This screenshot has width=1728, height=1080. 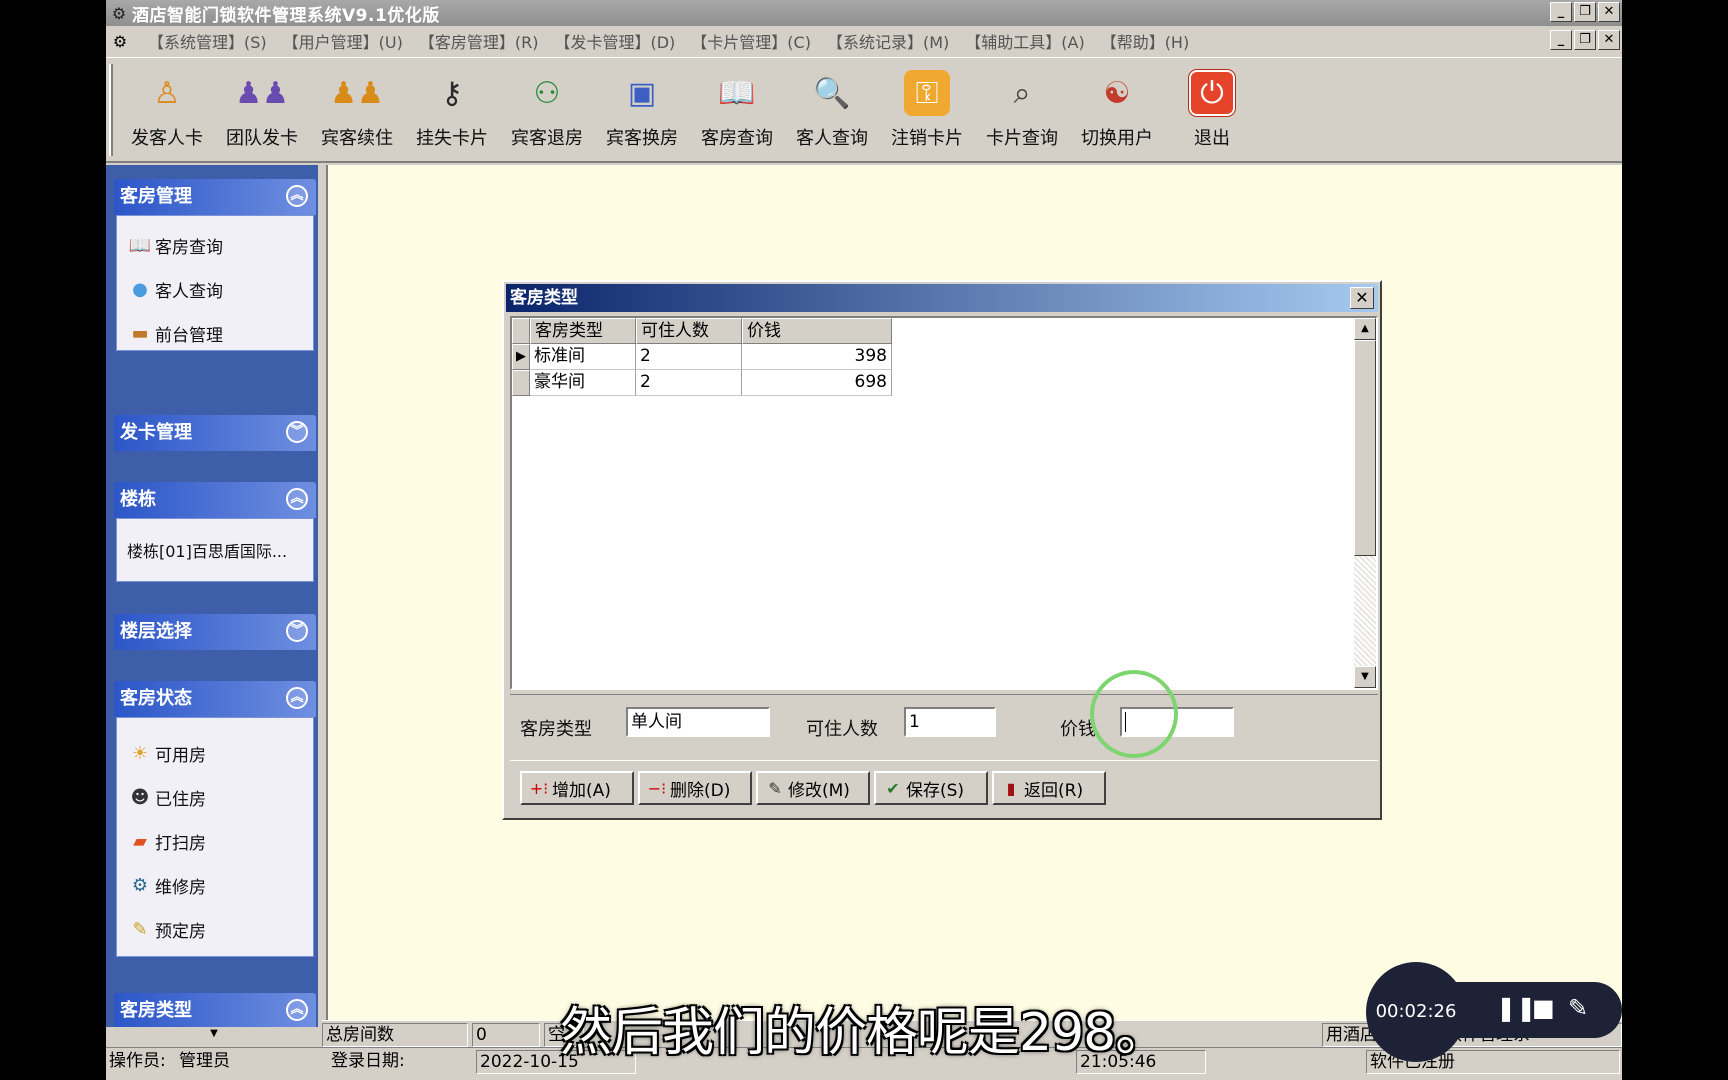 What do you see at coordinates (737, 113) in the screenshot?
I see `room-query-button: 📖 客房查询` at bounding box center [737, 113].